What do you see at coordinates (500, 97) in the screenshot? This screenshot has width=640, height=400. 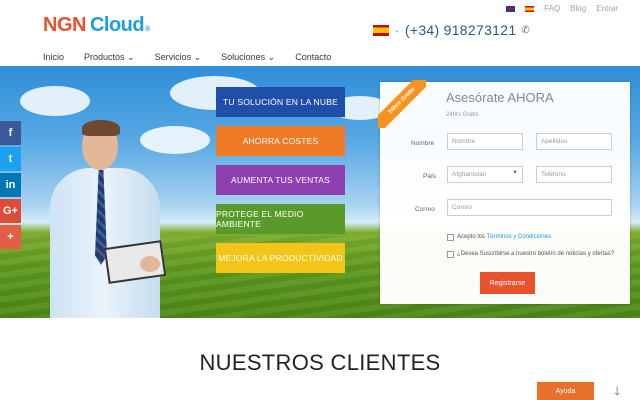 I see `form-title: Asesórate AHORA` at bounding box center [500, 97].